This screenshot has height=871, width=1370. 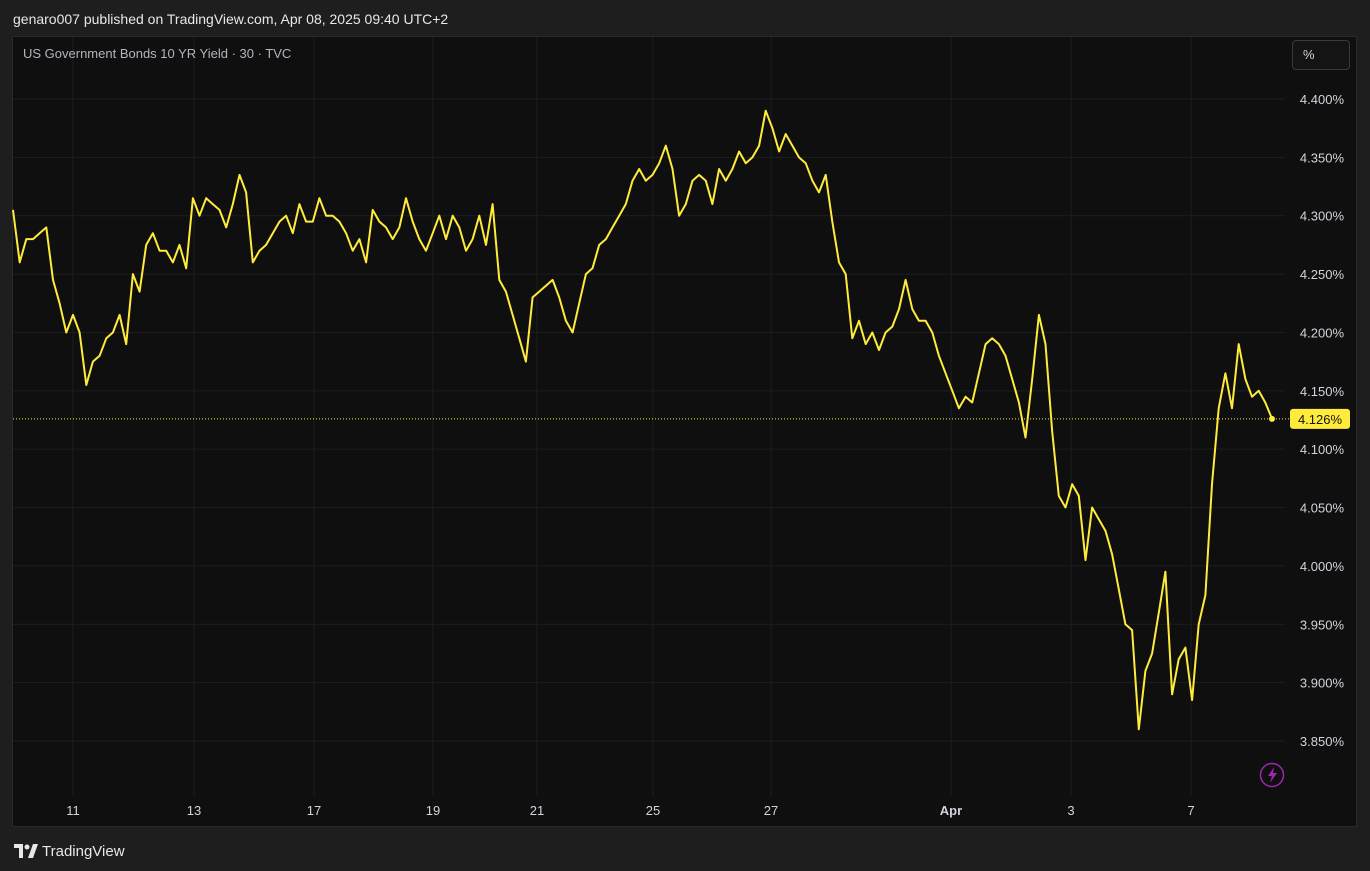 What do you see at coordinates (1322, 449) in the screenshot?
I see `y-tick-label: 4.100%` at bounding box center [1322, 449].